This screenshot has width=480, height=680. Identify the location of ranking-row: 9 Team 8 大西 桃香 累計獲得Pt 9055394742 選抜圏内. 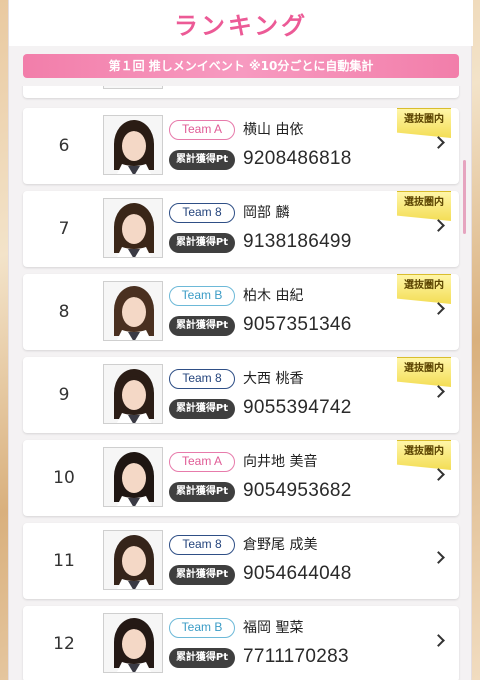
(241, 395).